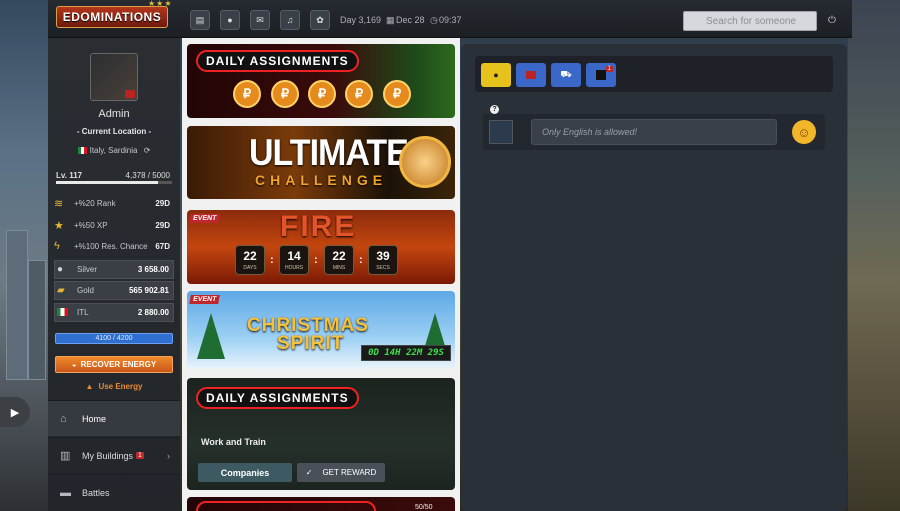 The width and height of the screenshot is (900, 511). Describe the element at coordinates (114, 114) in the screenshot. I see `username: Admin` at that location.